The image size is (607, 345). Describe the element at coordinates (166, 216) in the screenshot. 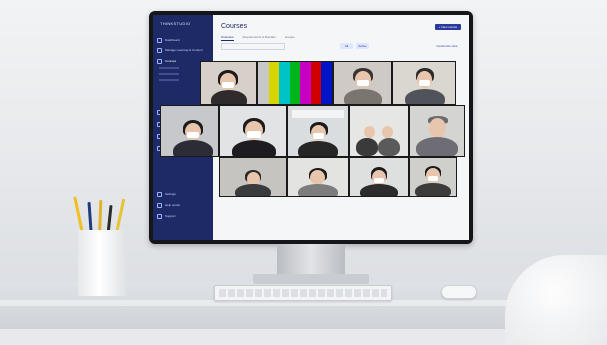

I see `sidebar-item-support: Support` at that location.